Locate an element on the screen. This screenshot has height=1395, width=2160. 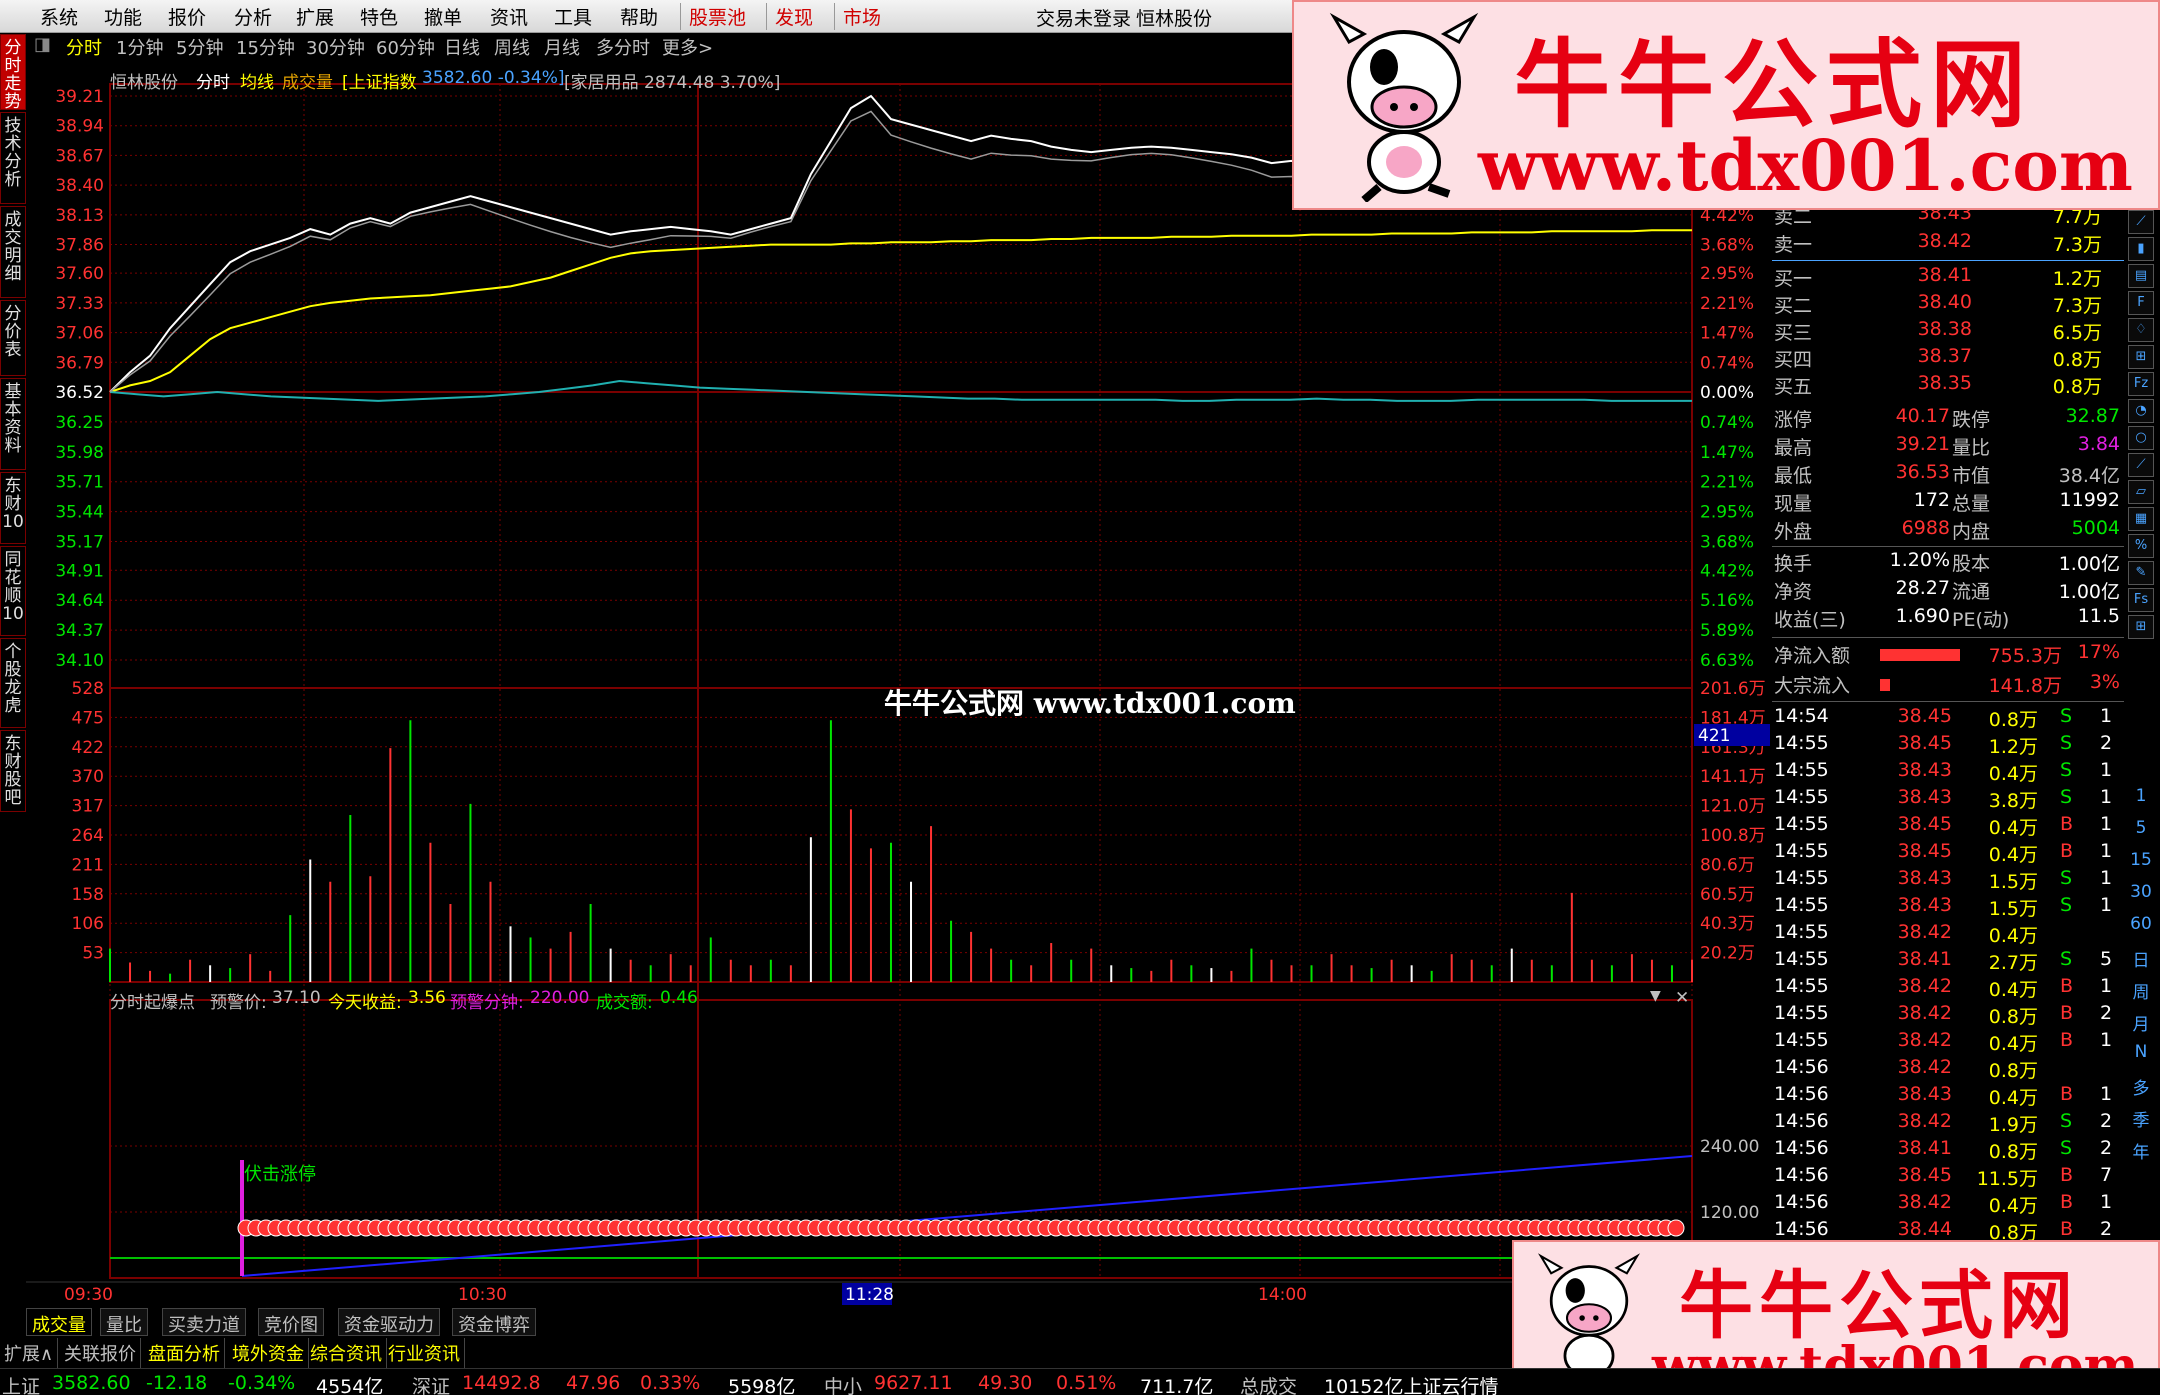
bottom-tab: 盘面分析 is located at coordinates (184, 1353).